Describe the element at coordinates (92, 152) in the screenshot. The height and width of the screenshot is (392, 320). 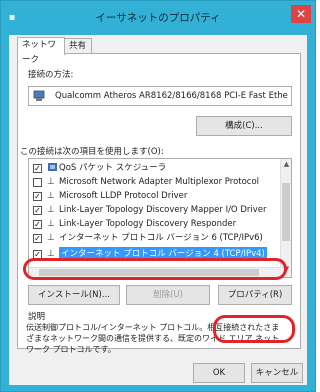
I see `items-label: この接続は次の項目を使用します(O):` at that location.